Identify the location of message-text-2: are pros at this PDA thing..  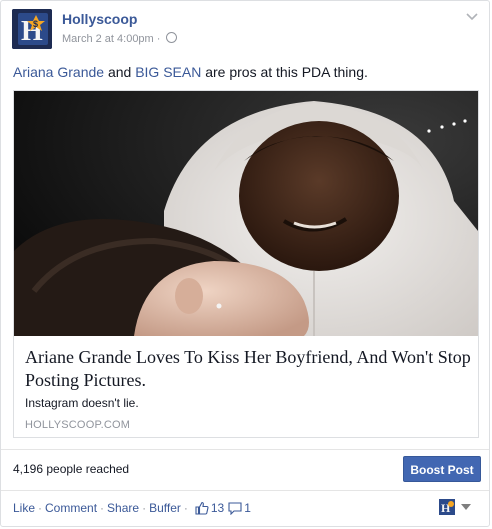
(284, 72).